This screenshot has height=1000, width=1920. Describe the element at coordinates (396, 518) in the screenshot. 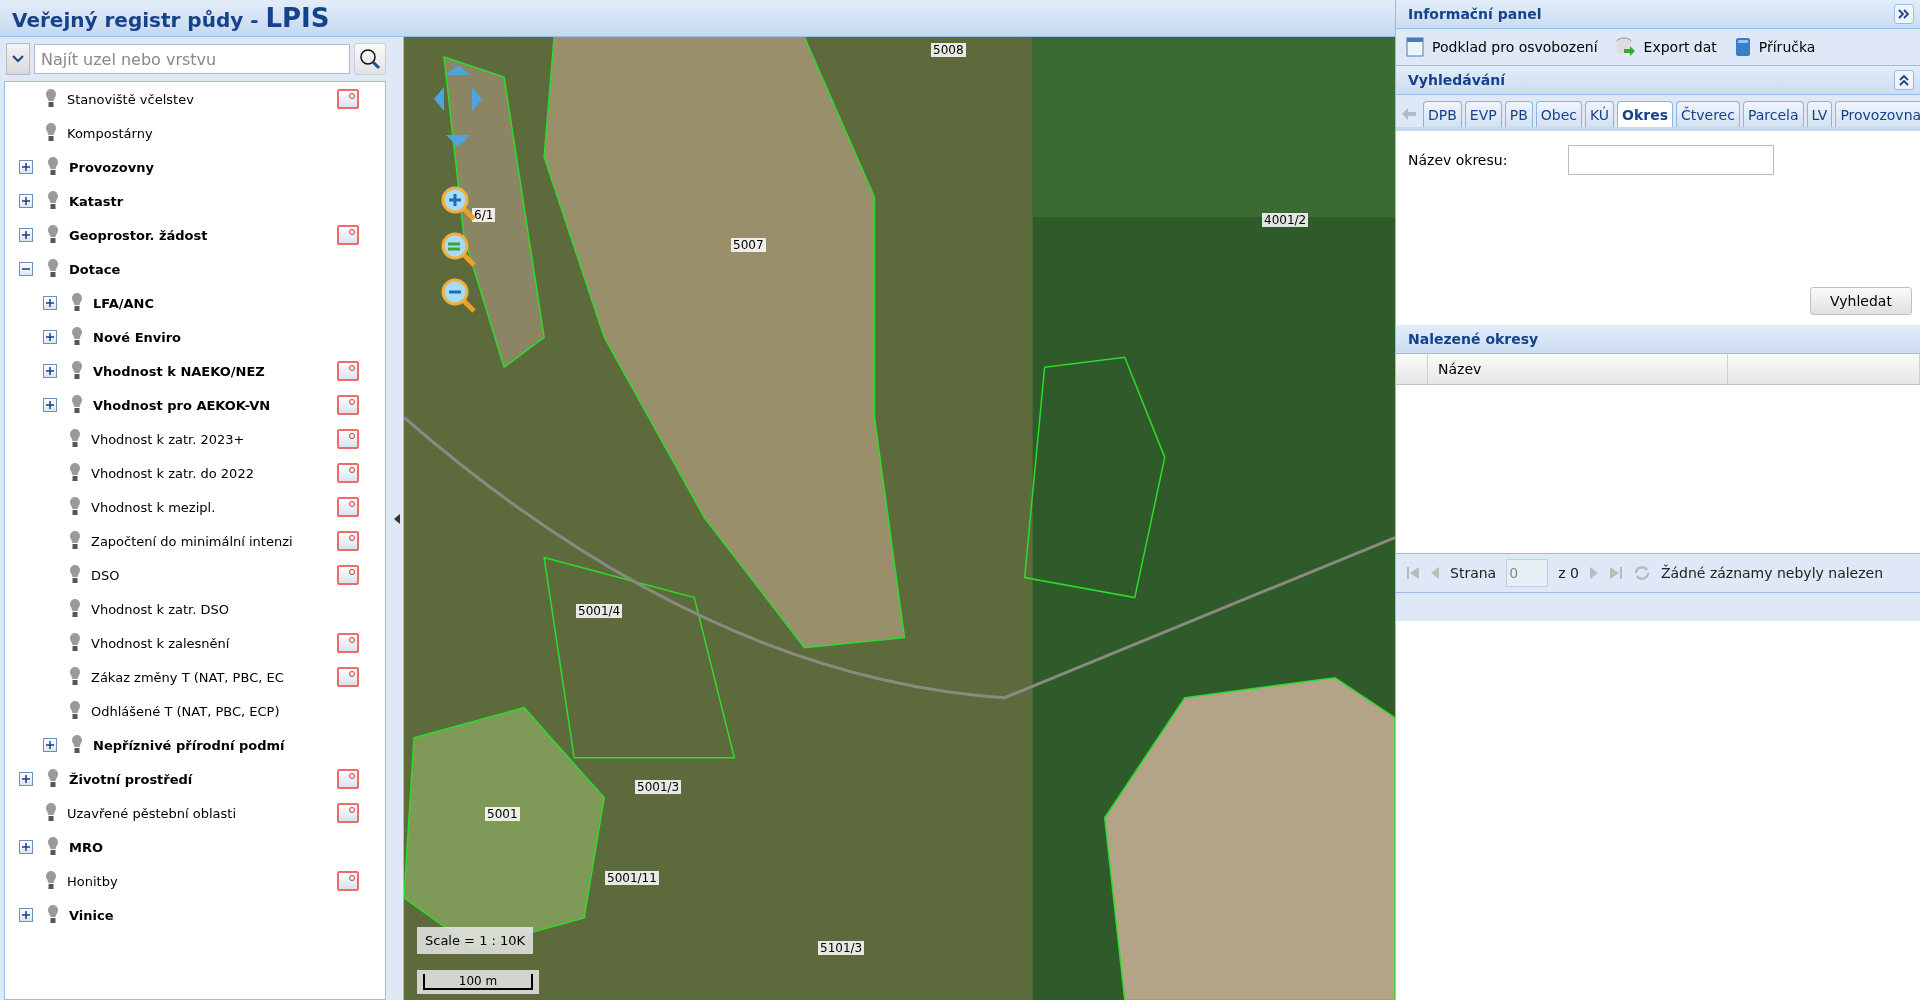

I see `collapse-arrow-icon` at that location.